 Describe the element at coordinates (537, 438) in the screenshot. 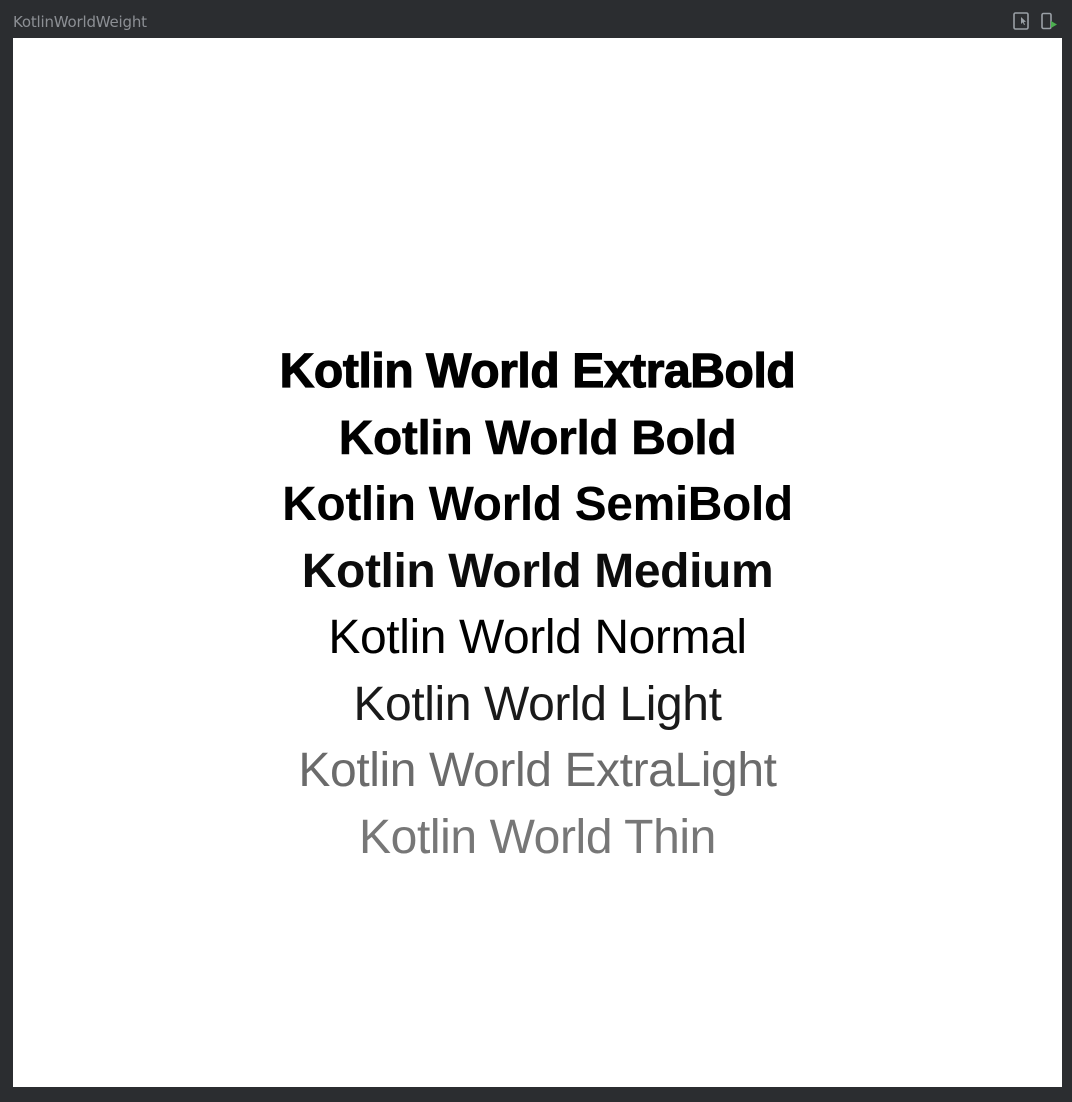

I see `text-bold: Kotlin World Bold` at that location.